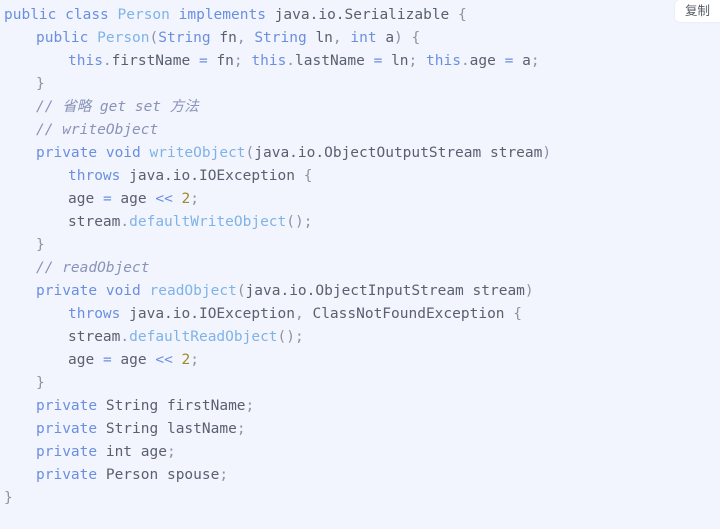  What do you see at coordinates (403, 38) in the screenshot?
I see `code-token-punct: )` at bounding box center [403, 38].